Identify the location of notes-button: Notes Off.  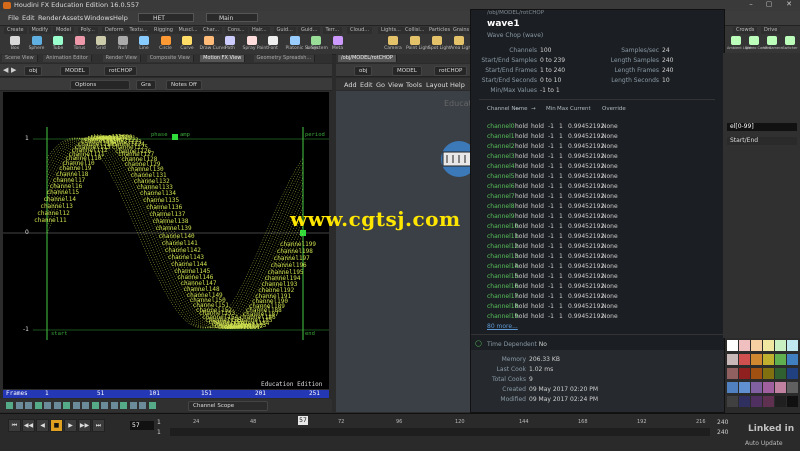
(184, 85).